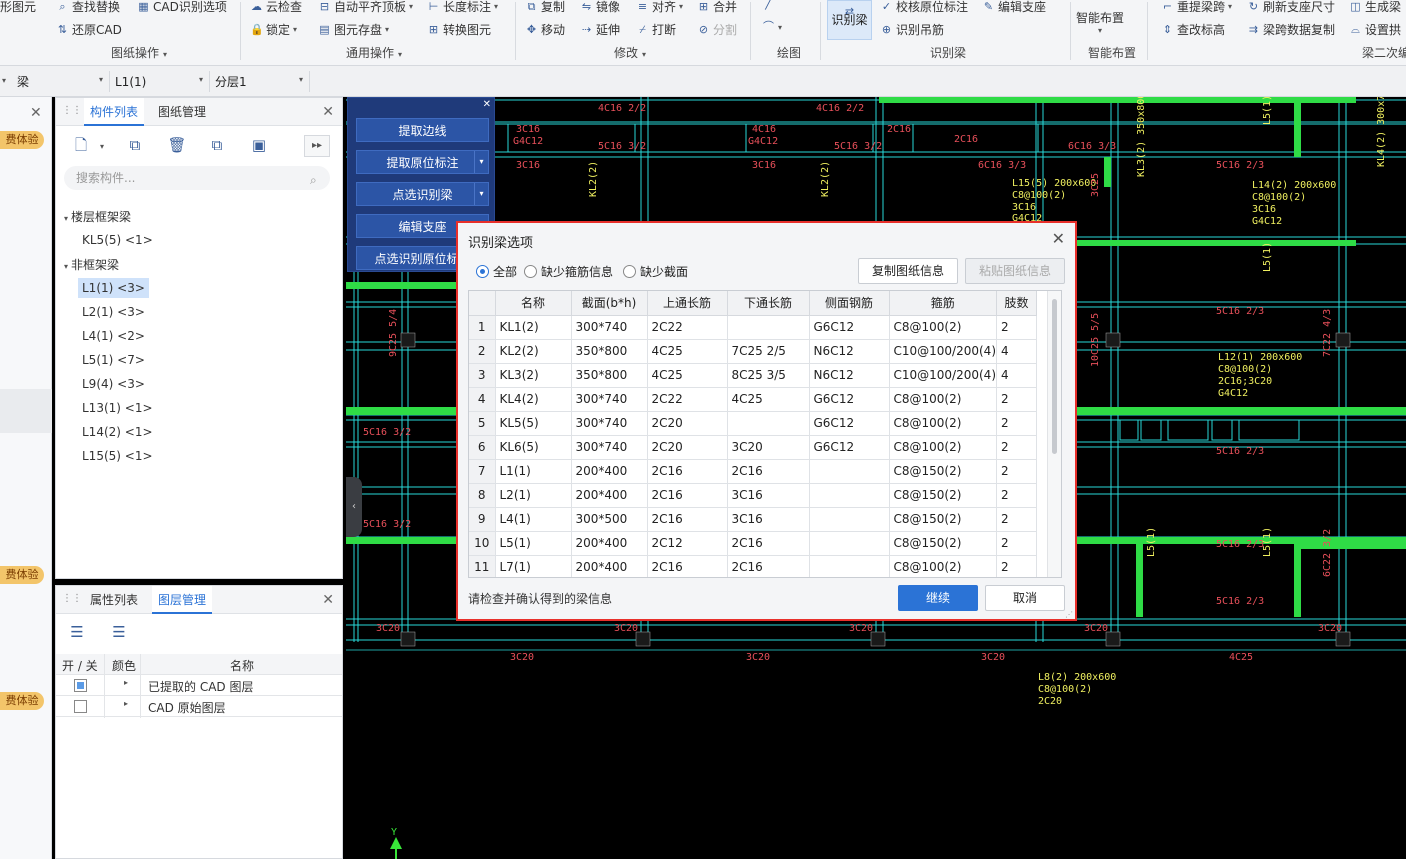  I want to click on delete-icon: 🗑, so click(177, 145).